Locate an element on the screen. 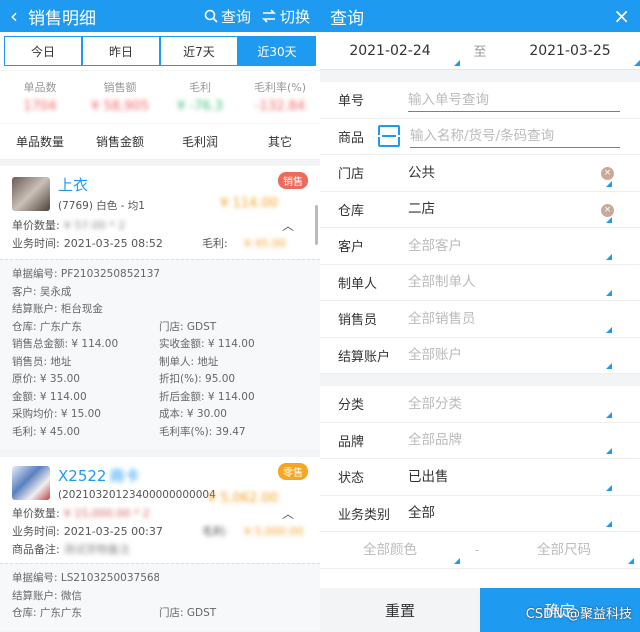 The height and width of the screenshot is (632, 640). detail-field: 折扣(%): 95.00 is located at coordinates (197, 379).